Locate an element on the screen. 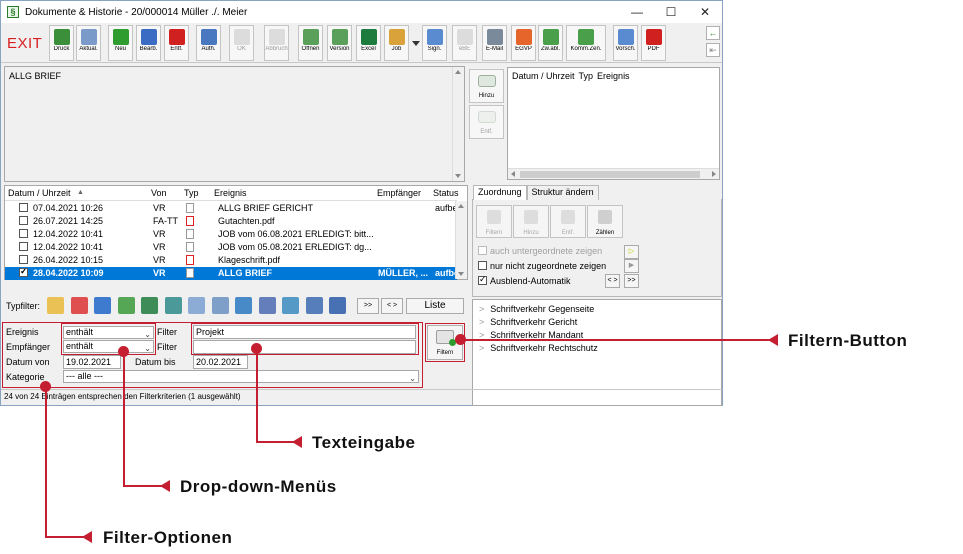  option-auto-hide: Ausblend-Automatik is located at coordinates (524, 280).